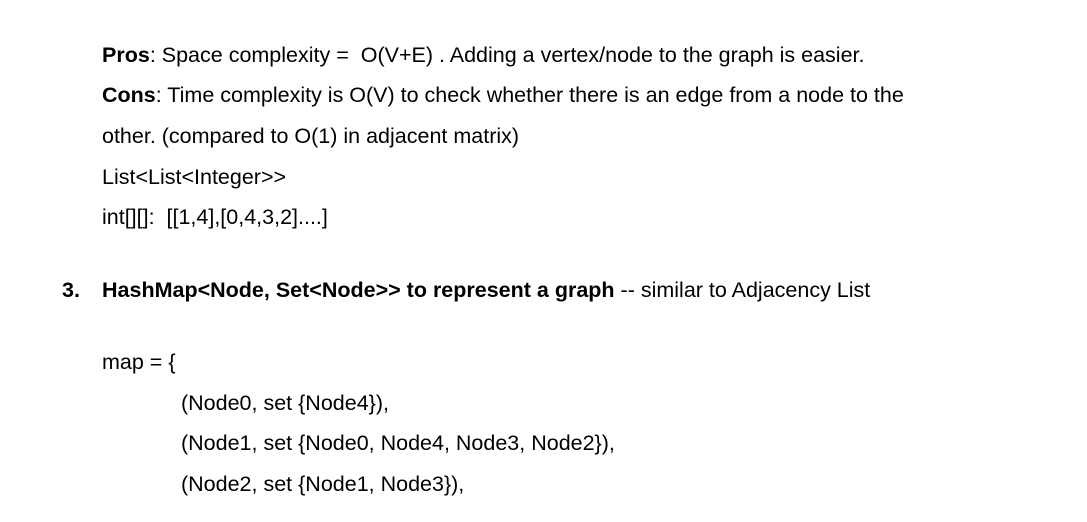 This screenshot has height=522, width=1087. Describe the element at coordinates (323, 484) in the screenshot. I see `map-entry-2: (Node2, set {Node1, Node3}),` at that location.